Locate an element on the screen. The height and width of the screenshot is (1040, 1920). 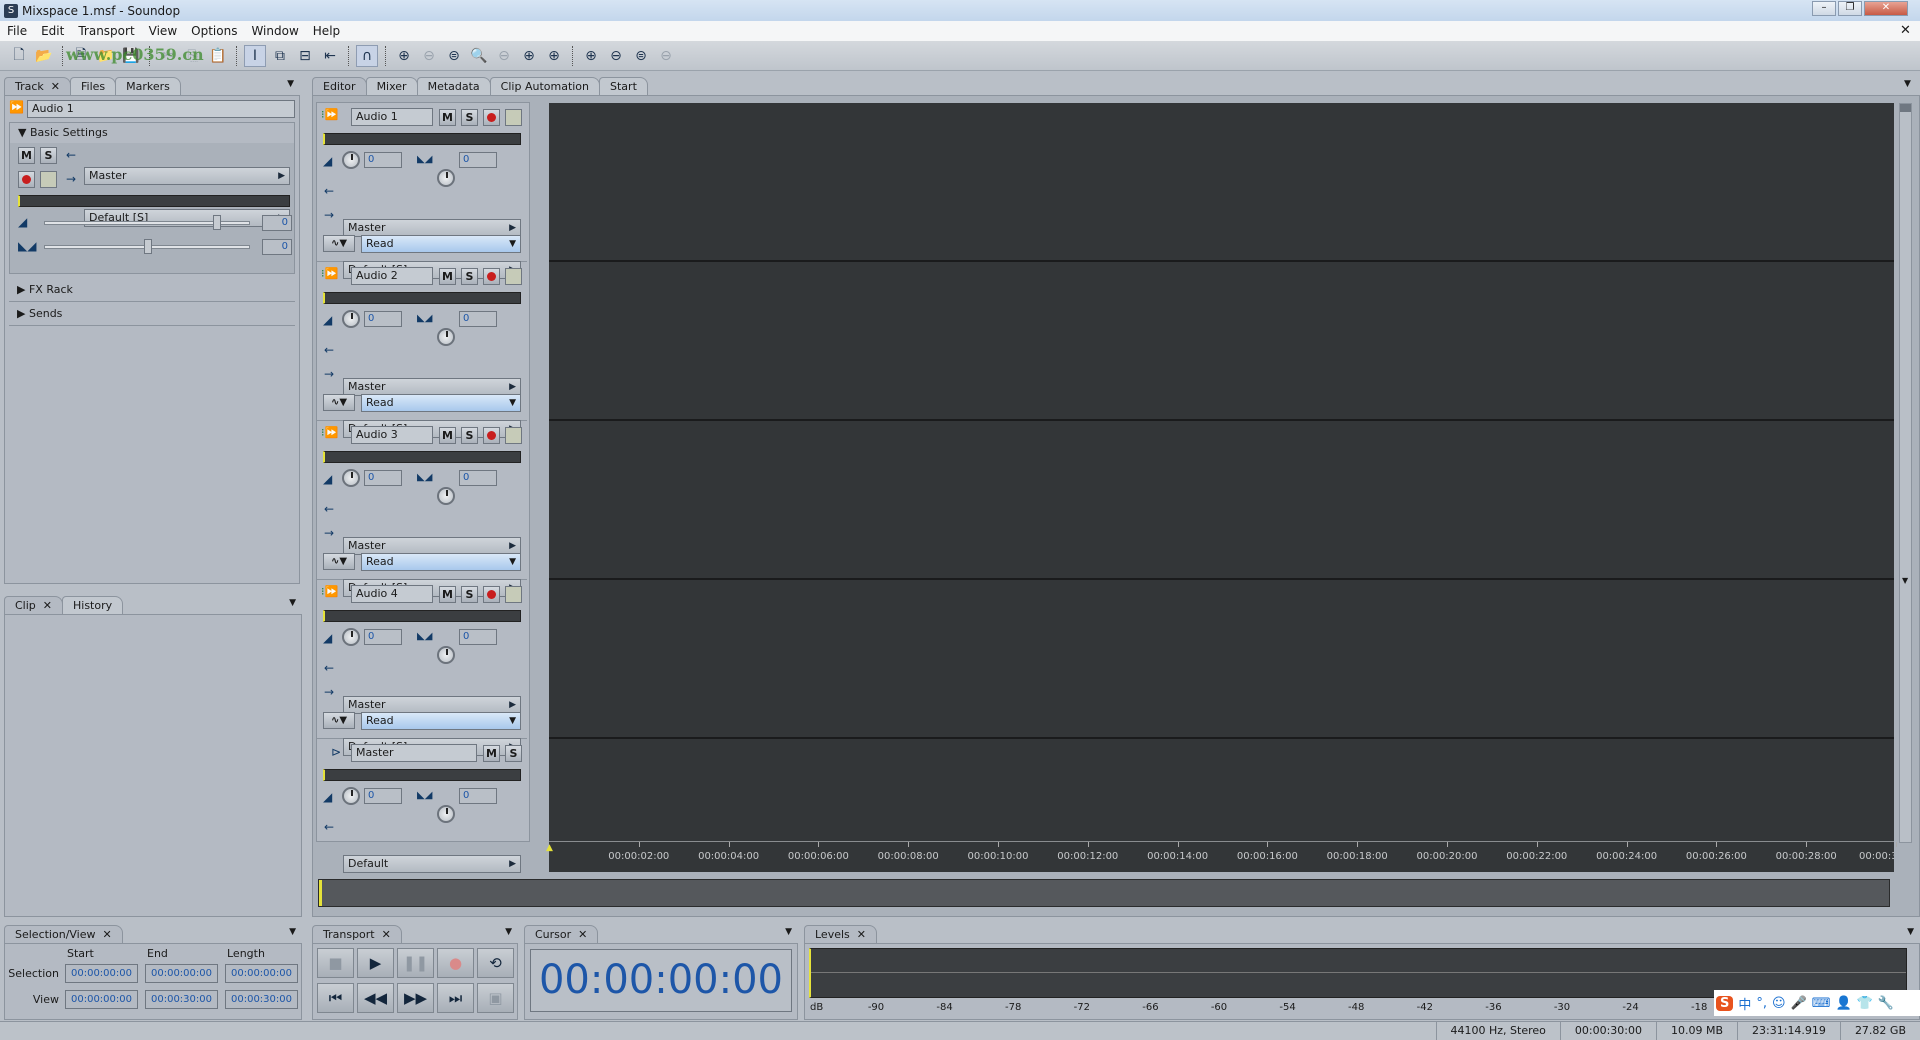
ime-item: 🎤 is located at coordinates (1799, 1003).